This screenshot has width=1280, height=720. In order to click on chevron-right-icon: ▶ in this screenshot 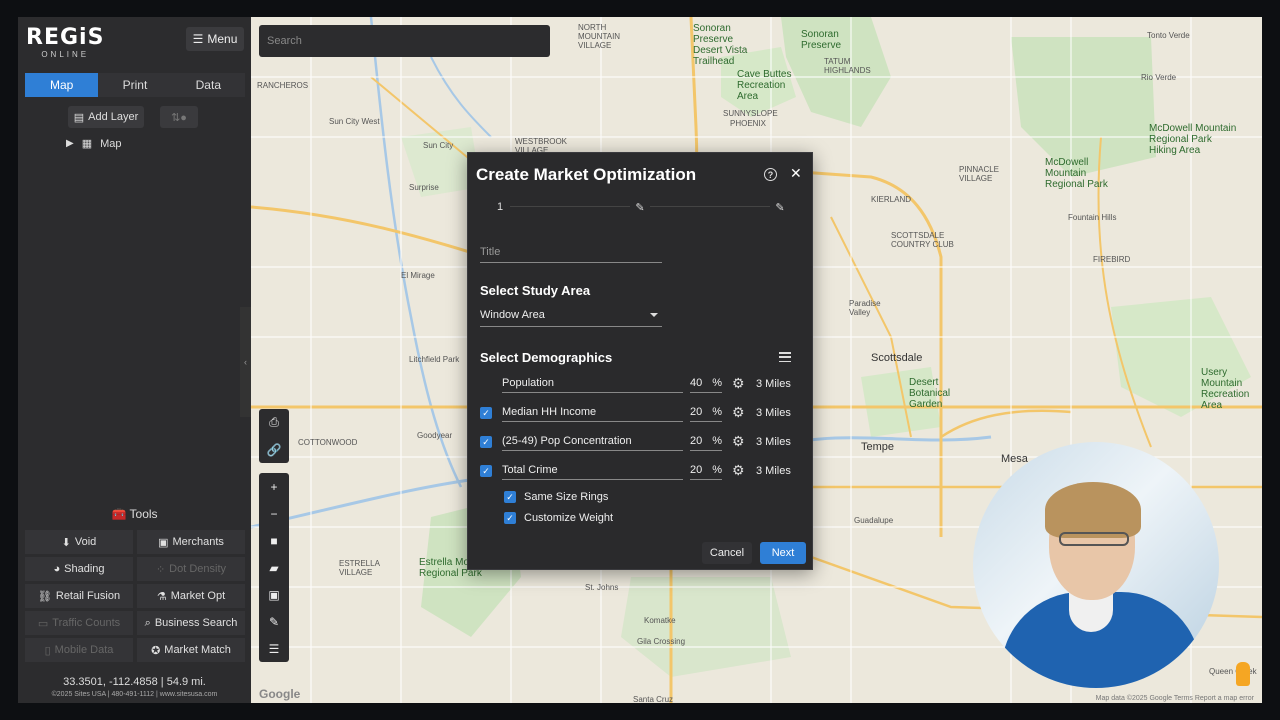, I will do `click(70, 143)`.